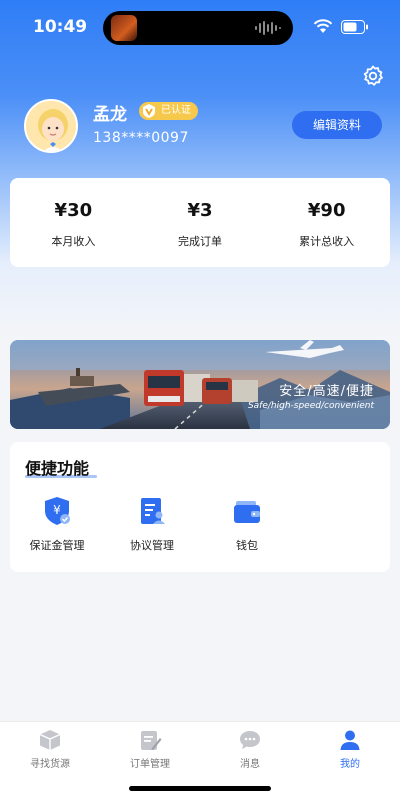 The height and width of the screenshot is (800, 400). Describe the element at coordinates (149, 111) in the screenshot. I see `verified-v-icon` at that location.